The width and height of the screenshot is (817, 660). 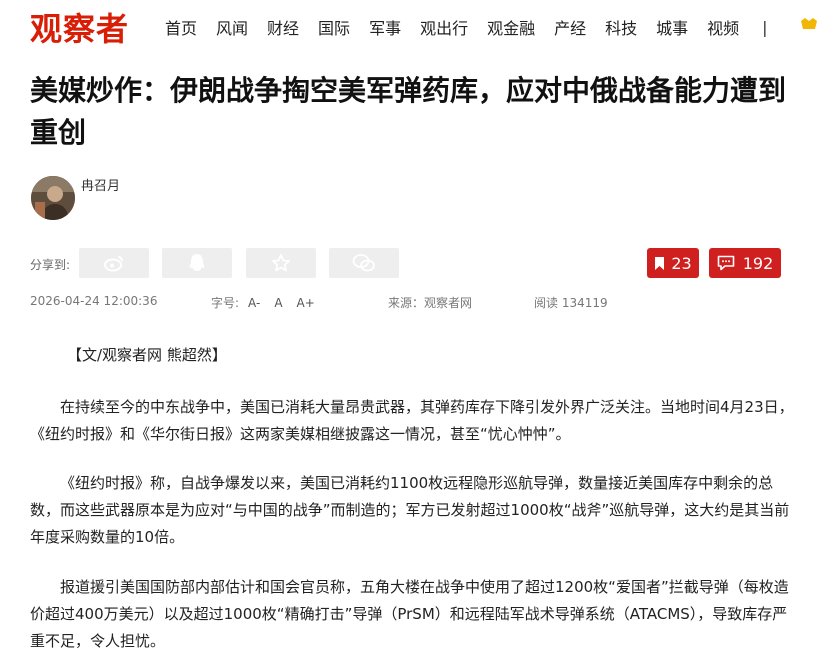 What do you see at coordinates (672, 27) in the screenshot?
I see `nav-item-city: 城事` at bounding box center [672, 27].